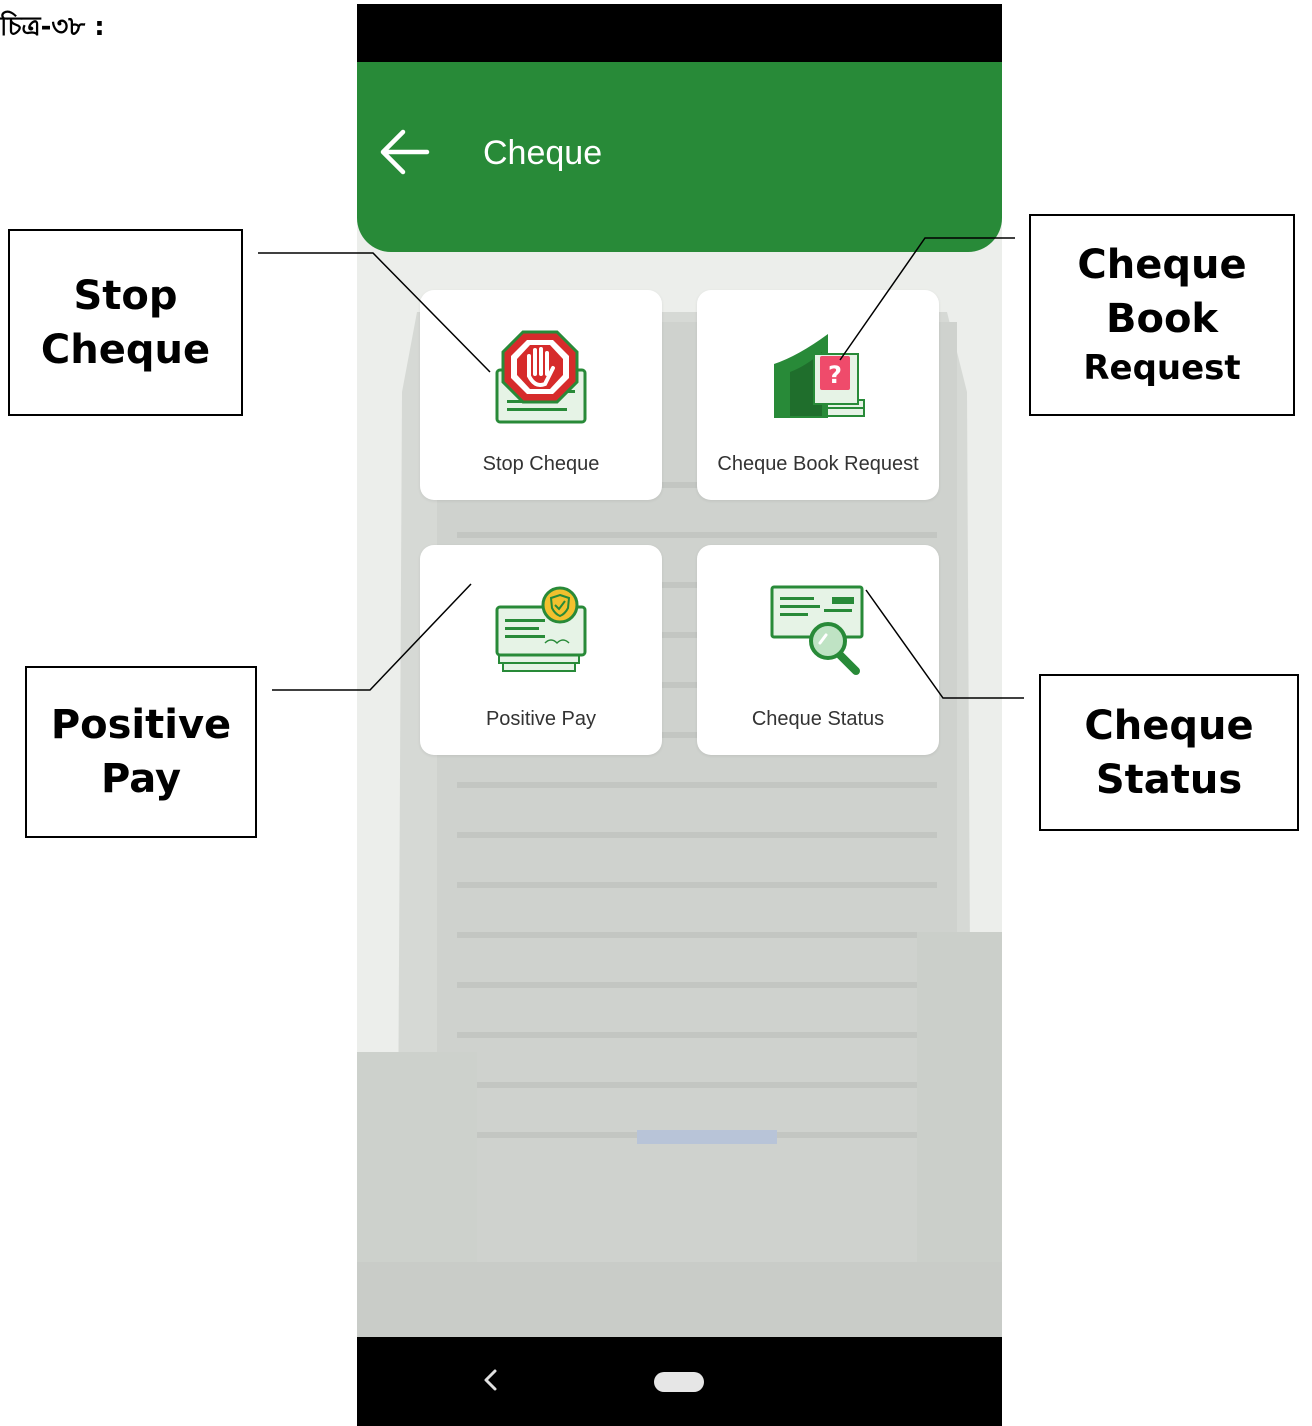 The width and height of the screenshot is (1312, 1426). What do you see at coordinates (125, 295) in the screenshot?
I see `callout-line: Stop` at bounding box center [125, 295].